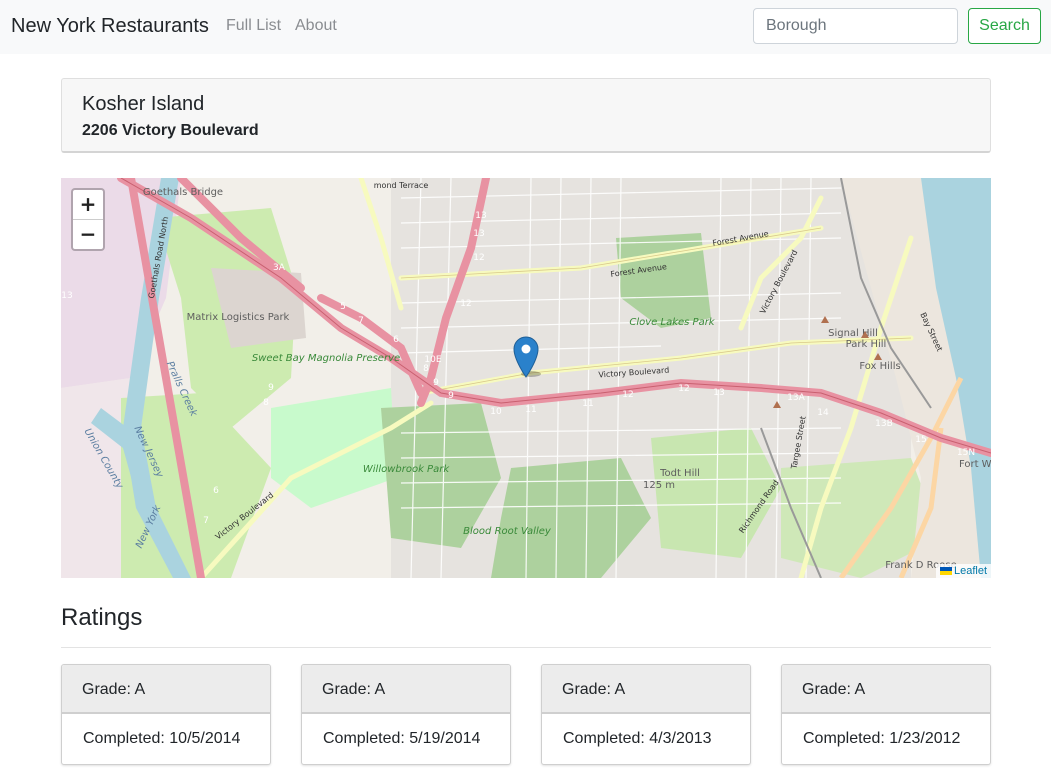 Image resolution: width=1051 pixels, height=777 pixels. Describe the element at coordinates (853, 333) in the screenshot. I see `map-label-signal-hill: Signal Hill` at that location.